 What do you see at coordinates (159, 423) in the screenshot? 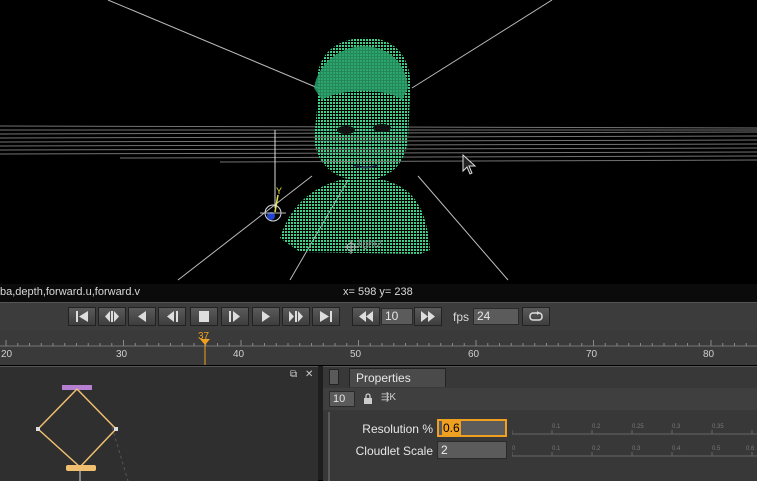
I see `node-graph-panel: ⧉ ✕` at bounding box center [159, 423].